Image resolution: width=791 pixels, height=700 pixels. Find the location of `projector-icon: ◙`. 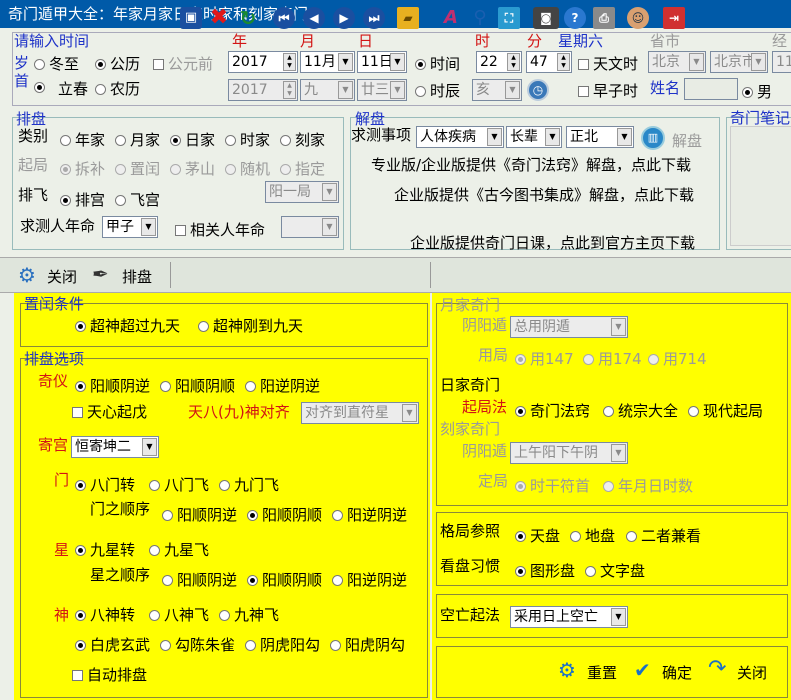

projector-icon: ◙ is located at coordinates (546, 18).